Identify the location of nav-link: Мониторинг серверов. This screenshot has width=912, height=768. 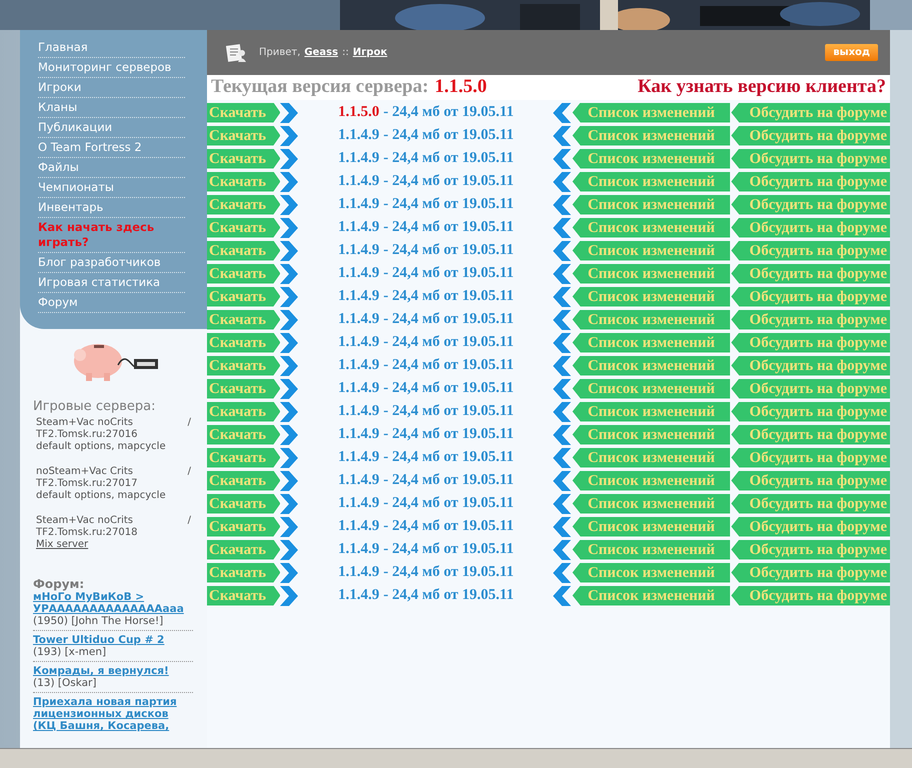
(111, 68).